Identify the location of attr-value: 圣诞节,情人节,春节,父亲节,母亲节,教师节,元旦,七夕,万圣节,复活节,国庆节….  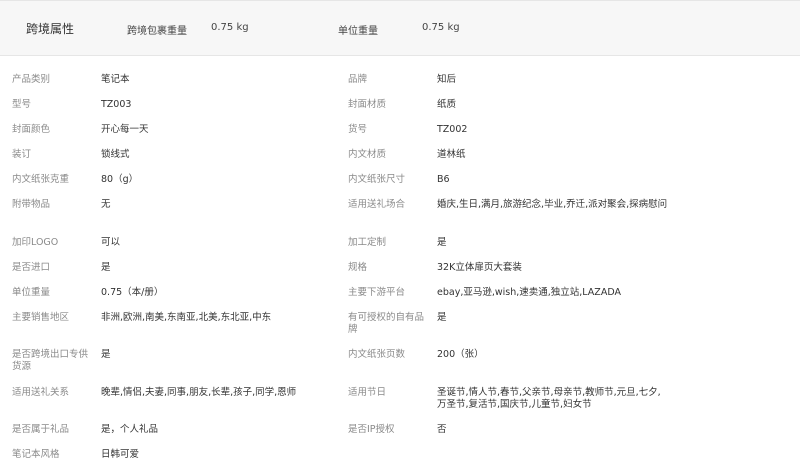
(549, 398).